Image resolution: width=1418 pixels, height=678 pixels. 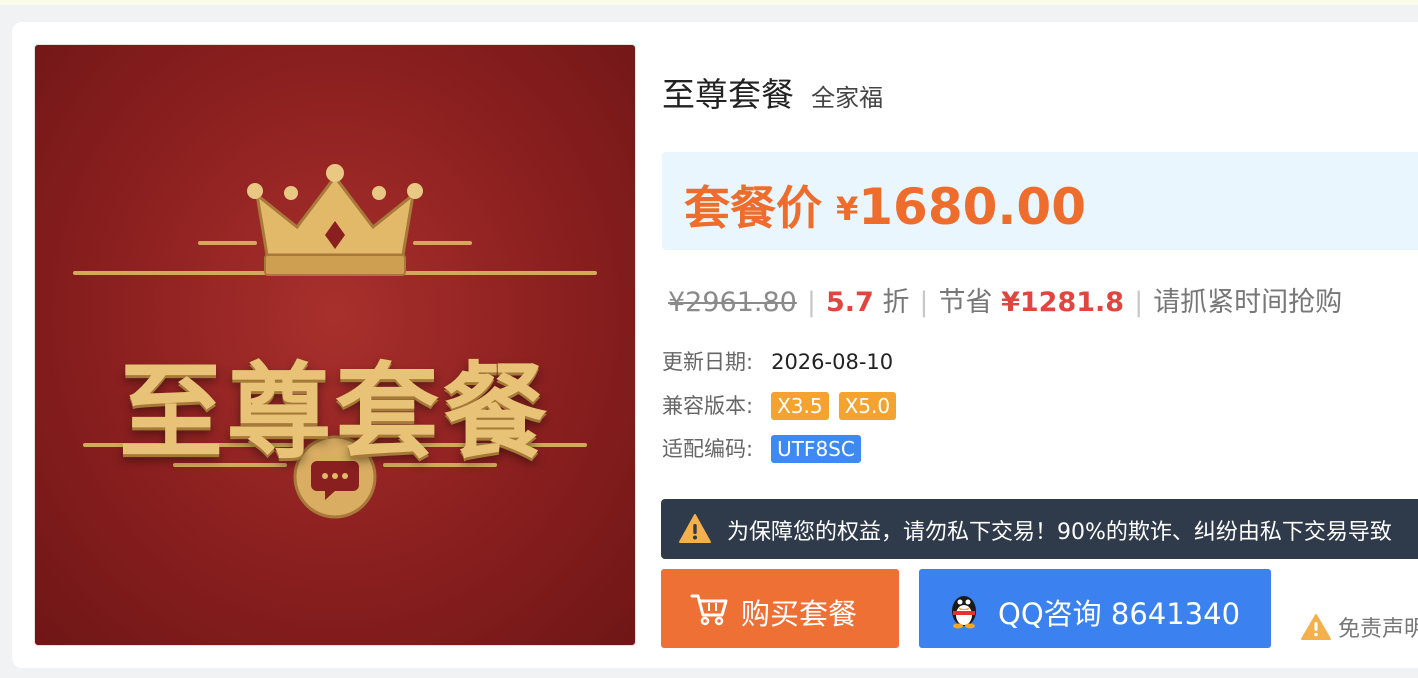 I want to click on buy-package-button: 购买套餐, so click(x=780, y=608).